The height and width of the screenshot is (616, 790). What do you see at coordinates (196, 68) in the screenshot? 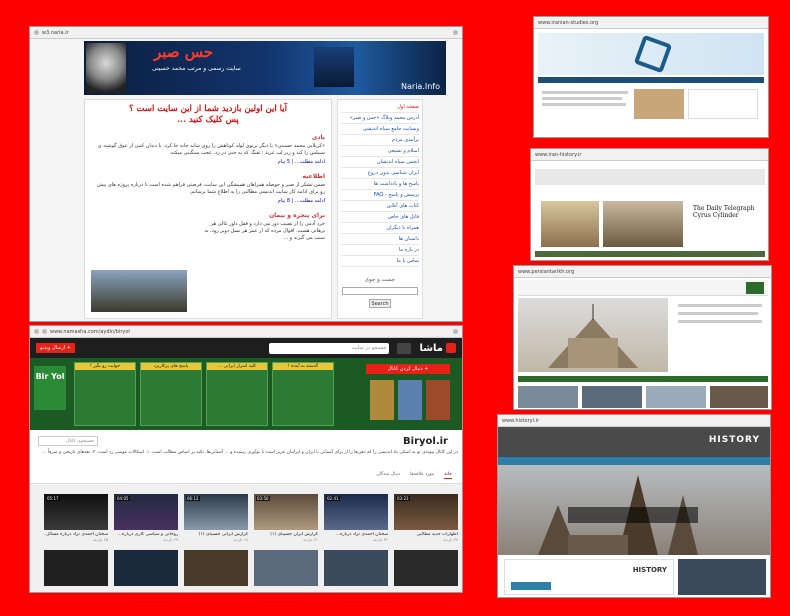
I see `banner-subtitle: سایت رسمی و مرتب محمد حسینی` at bounding box center [196, 68].